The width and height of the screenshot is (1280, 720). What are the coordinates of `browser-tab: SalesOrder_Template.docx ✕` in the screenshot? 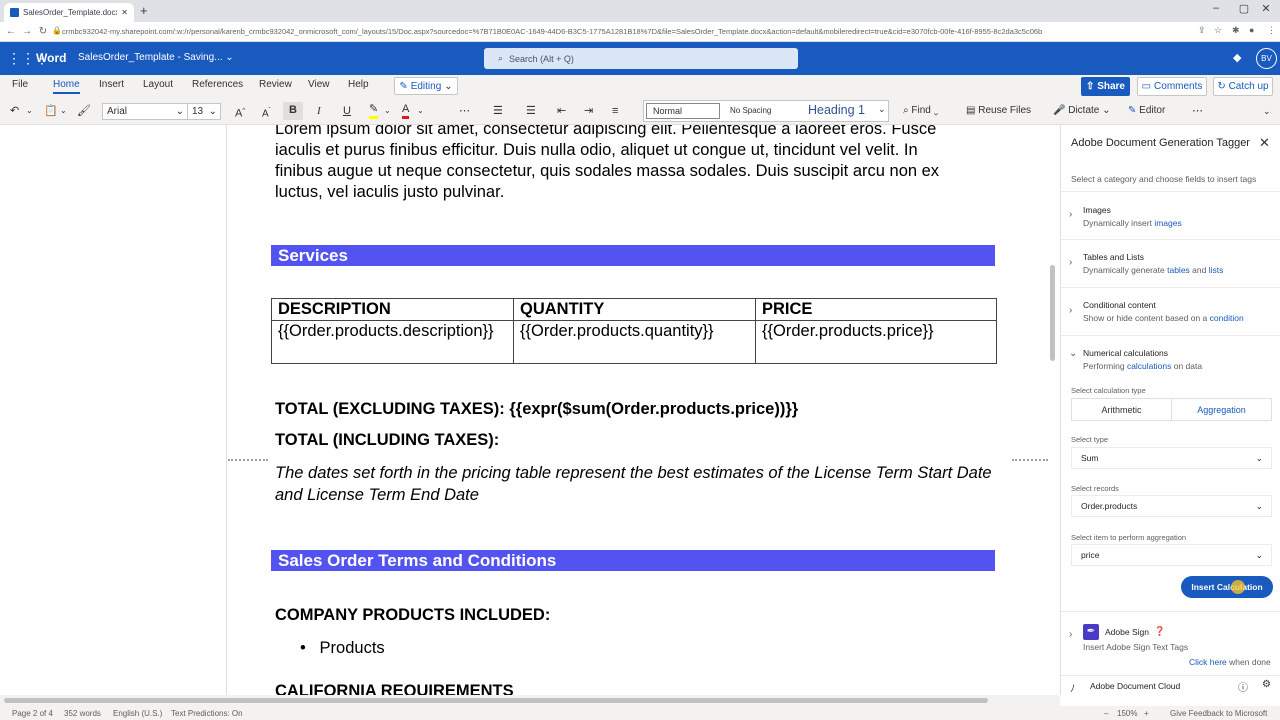 It's located at (69, 12).